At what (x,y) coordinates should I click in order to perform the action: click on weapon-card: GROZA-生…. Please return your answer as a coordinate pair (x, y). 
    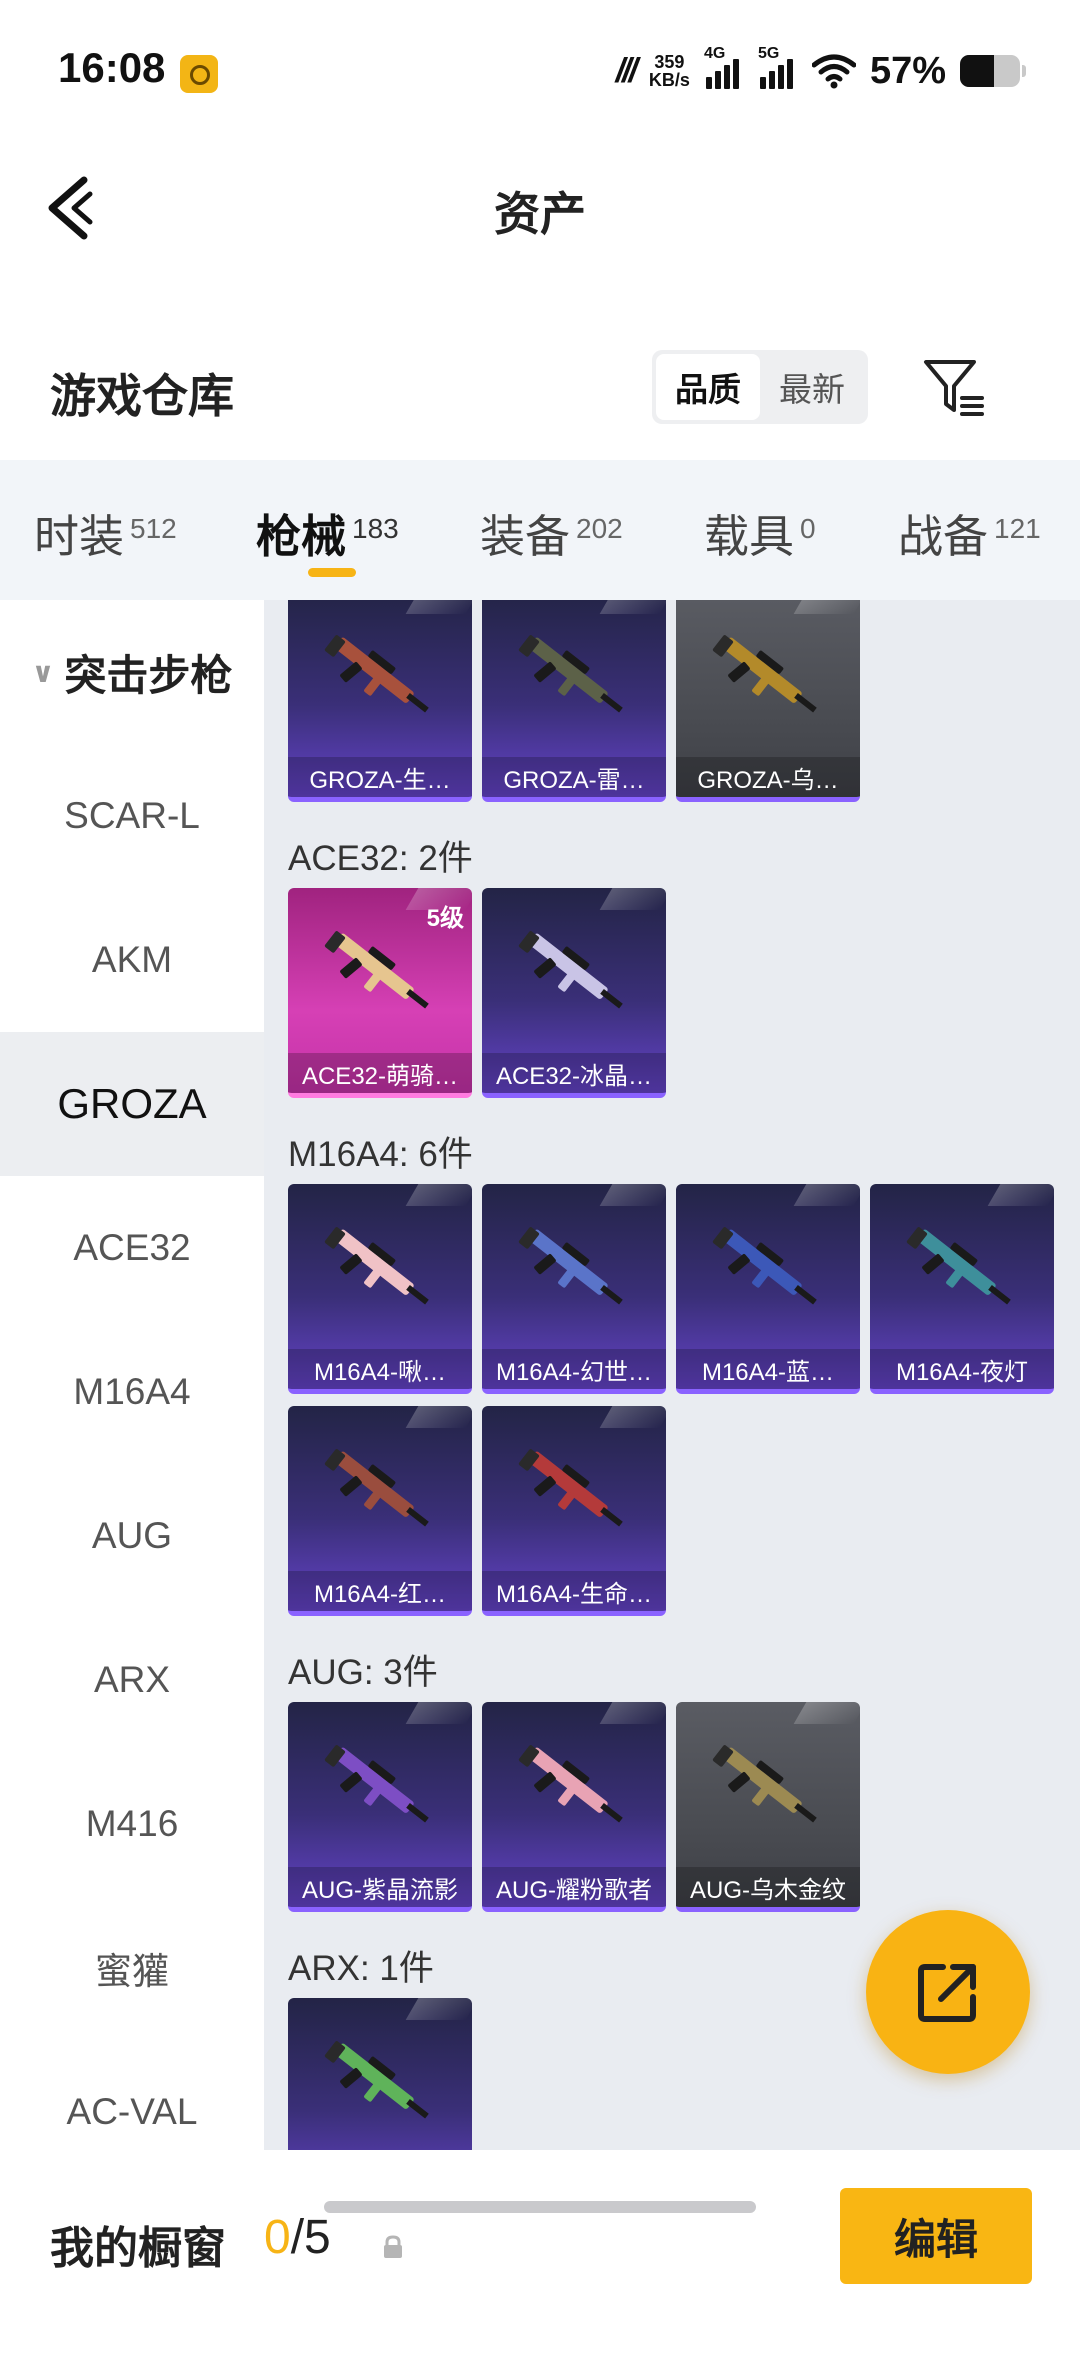
    Looking at the image, I should click on (380, 701).